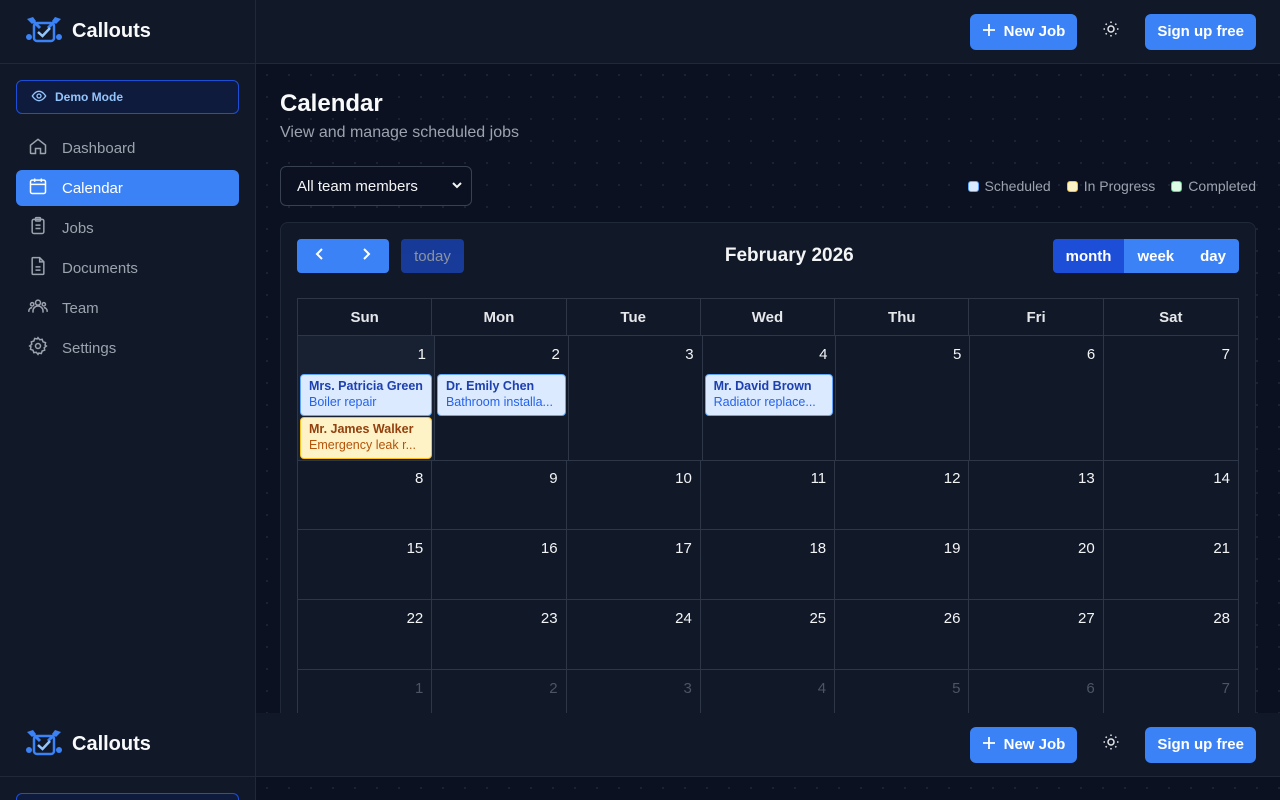 This screenshot has width=1280, height=800. I want to click on signup-label: Sign up free, so click(1200, 744).